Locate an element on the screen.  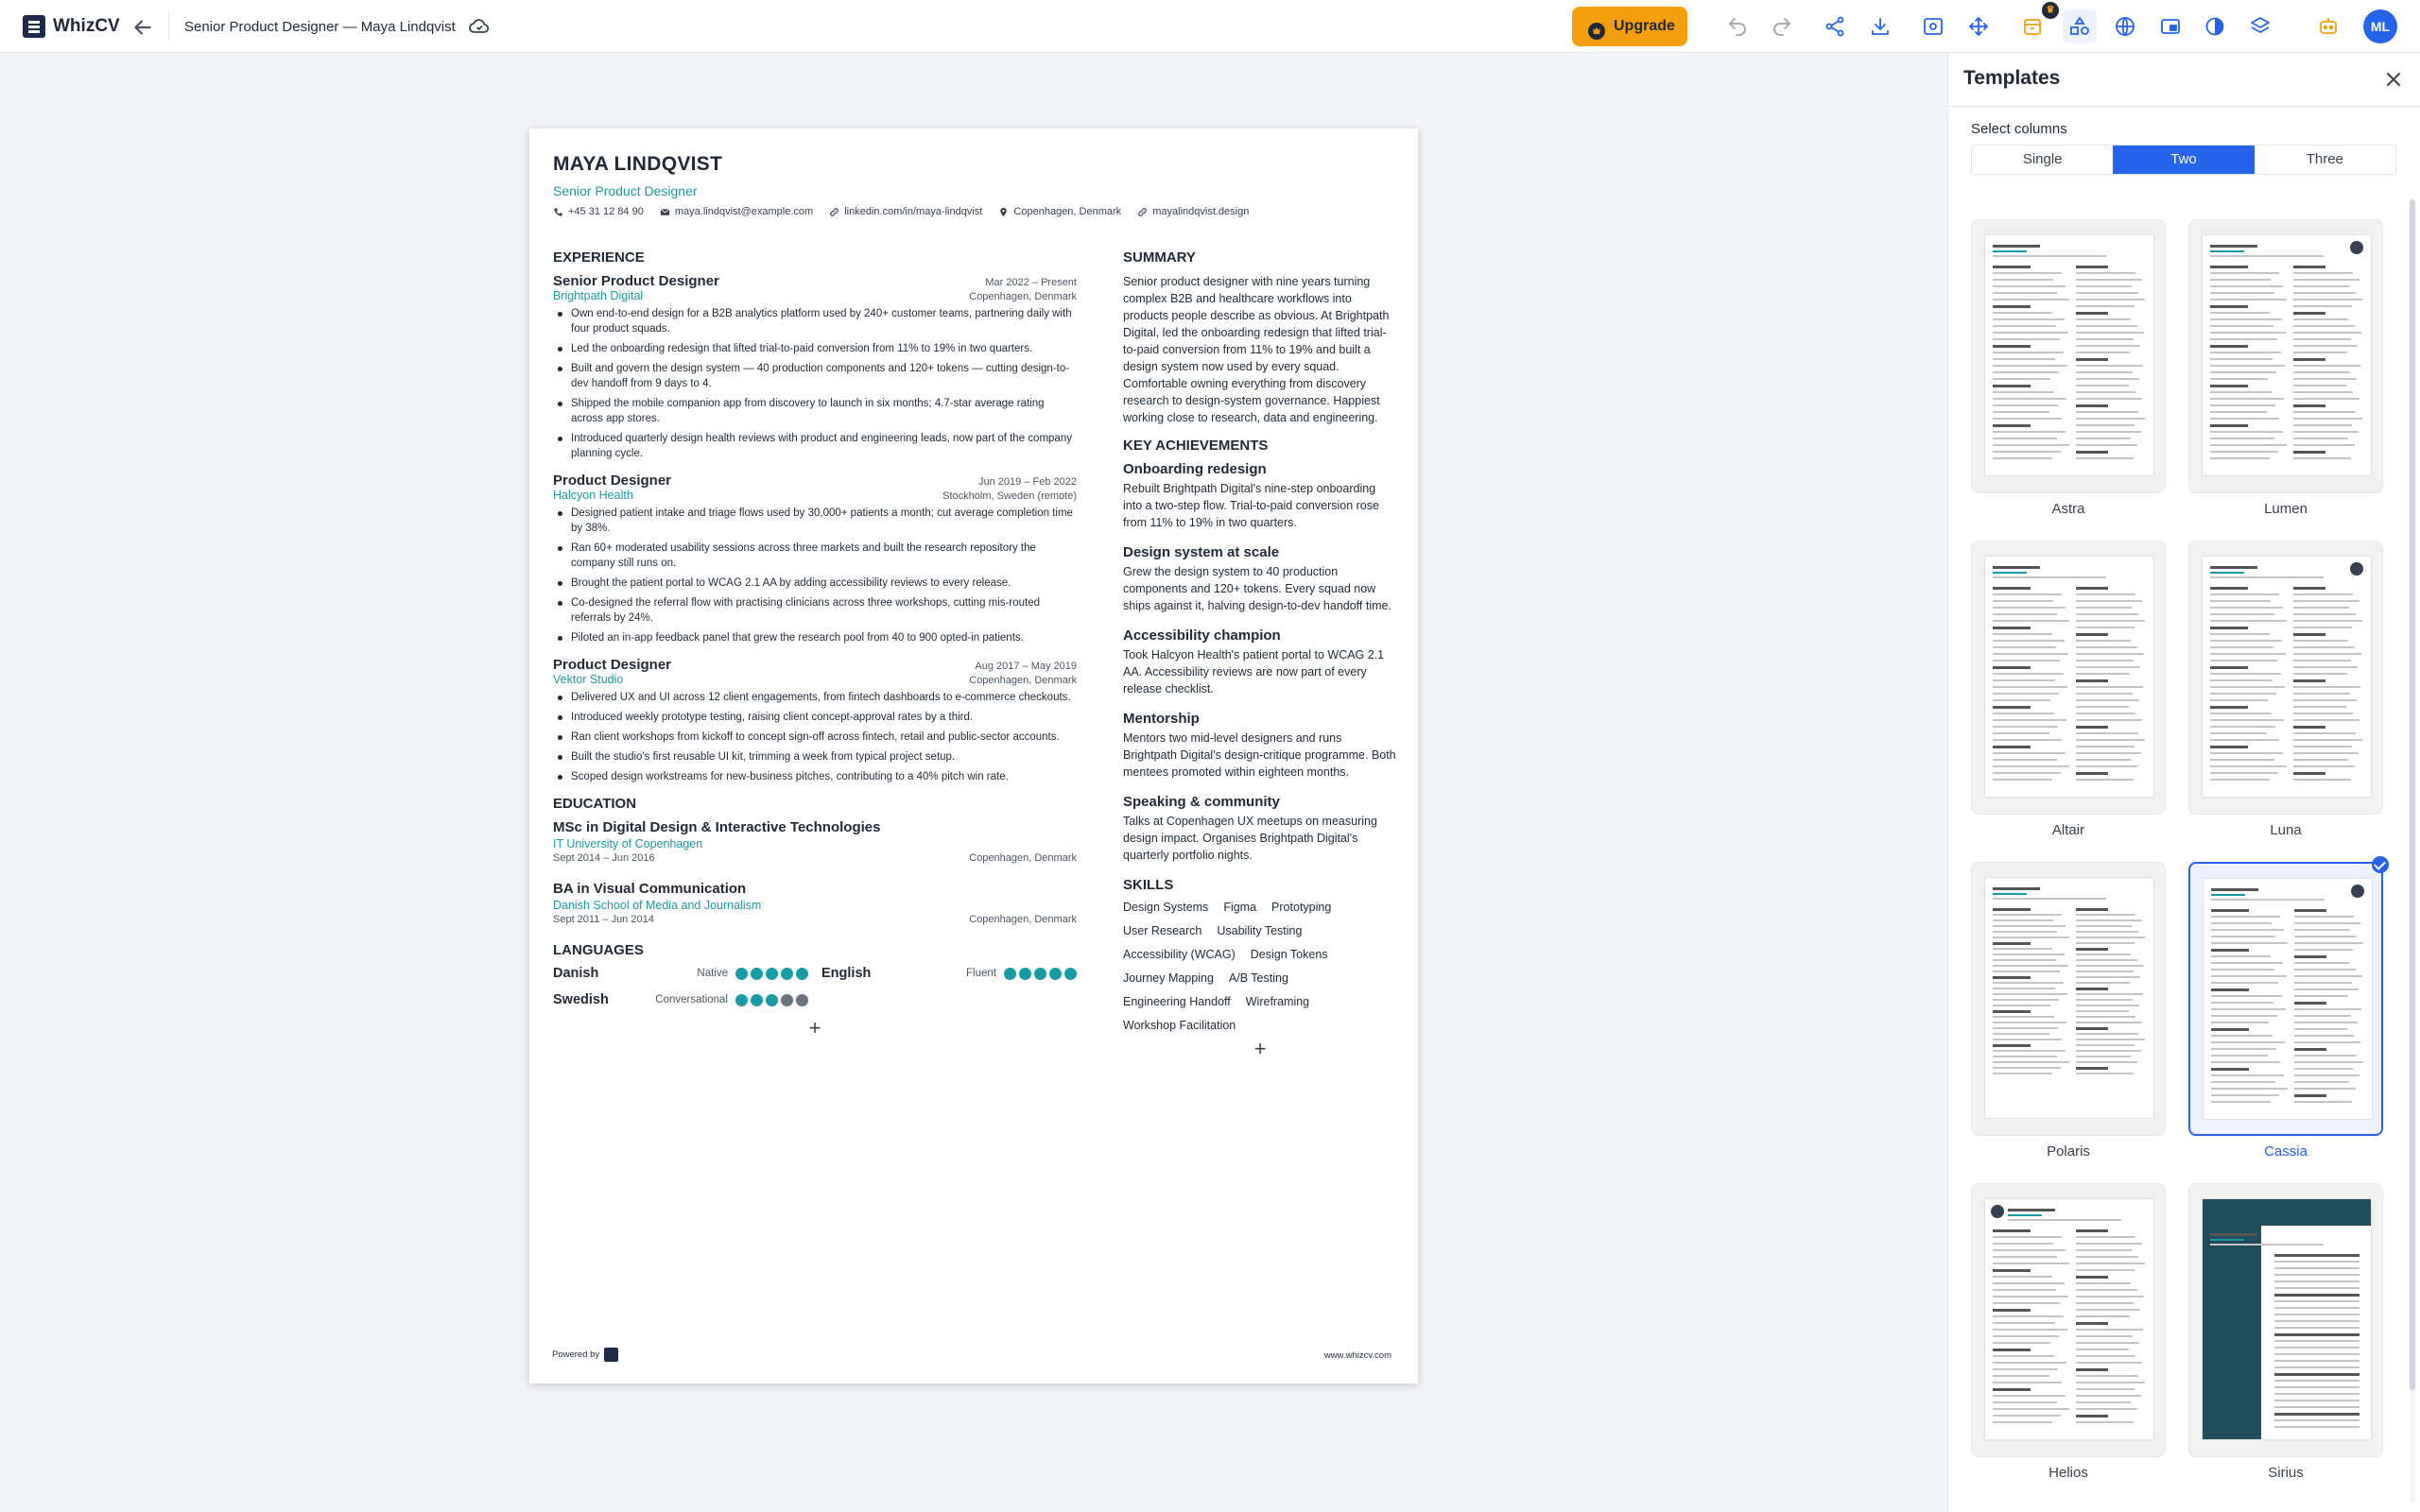
template-card-astra: Astra is located at coordinates (2068, 368).